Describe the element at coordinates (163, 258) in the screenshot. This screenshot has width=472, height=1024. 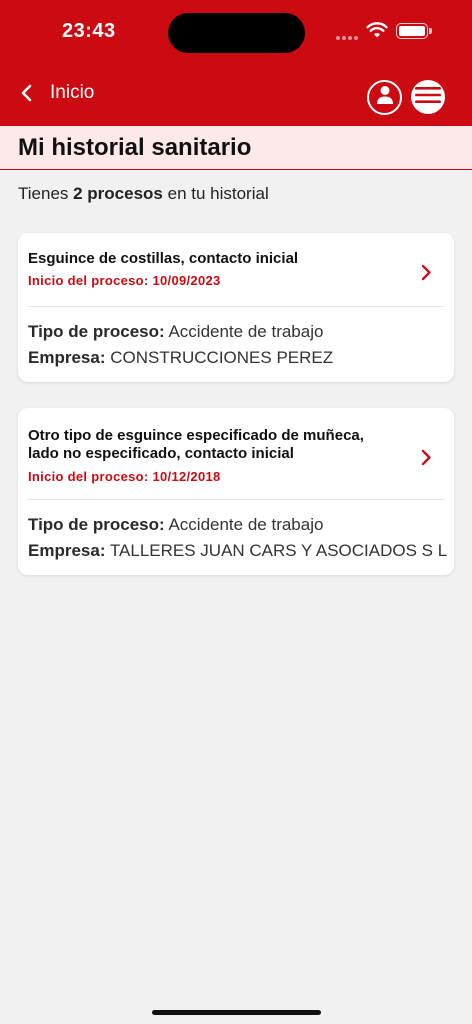
I see `process-title: Esguince de costillas, contacto inicial` at that location.